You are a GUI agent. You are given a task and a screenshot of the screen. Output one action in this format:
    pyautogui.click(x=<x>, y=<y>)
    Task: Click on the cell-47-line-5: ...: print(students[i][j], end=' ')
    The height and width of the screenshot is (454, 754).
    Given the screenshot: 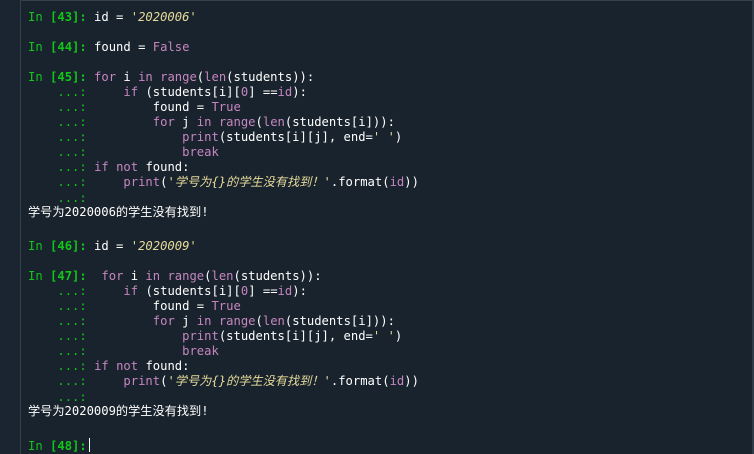 What is the action you would take?
    pyautogui.click(x=215, y=336)
    